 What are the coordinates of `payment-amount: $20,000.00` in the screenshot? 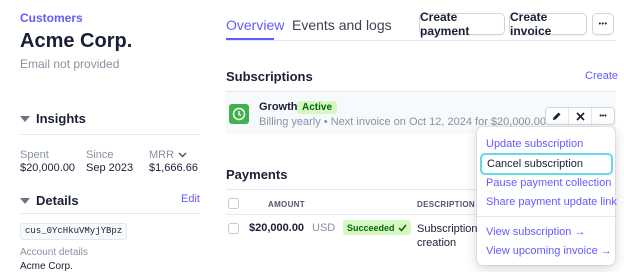 It's located at (277, 228).